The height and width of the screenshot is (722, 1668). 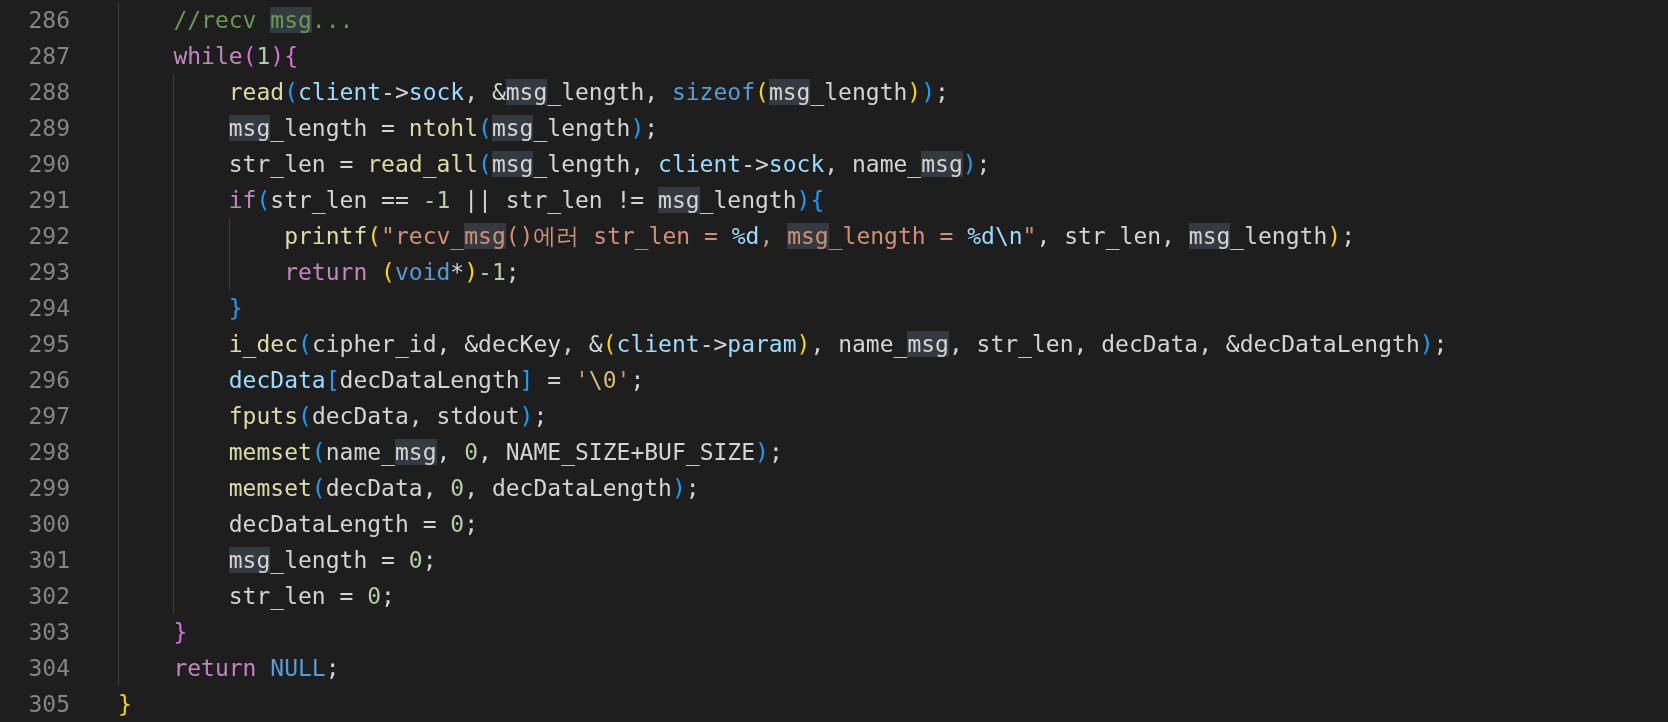 What do you see at coordinates (48, 164) in the screenshot?
I see `line-number: 290` at bounding box center [48, 164].